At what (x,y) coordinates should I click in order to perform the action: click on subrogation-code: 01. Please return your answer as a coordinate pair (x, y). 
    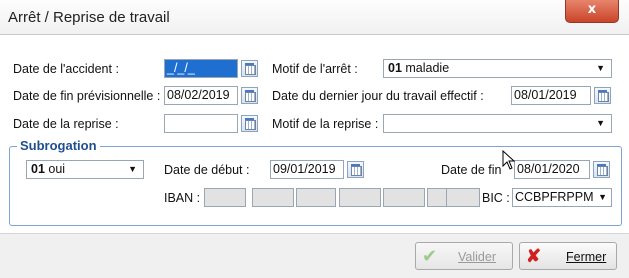
    Looking at the image, I should click on (38, 169).